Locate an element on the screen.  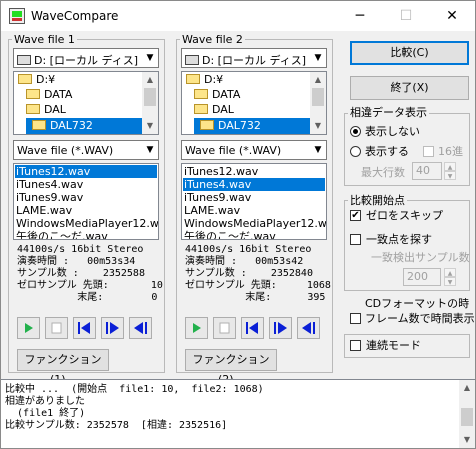
file-type-select-1: Wave file (*.WAV) ▼ is located at coordinates (86, 150).